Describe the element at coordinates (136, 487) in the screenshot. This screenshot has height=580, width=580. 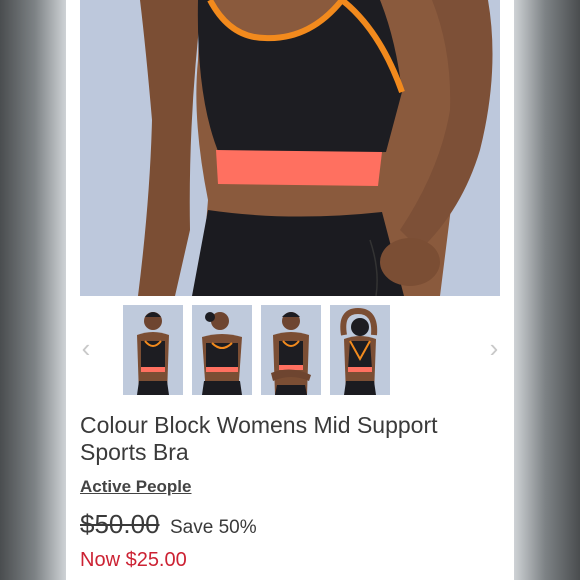
I see `brand-link: Active People` at that location.